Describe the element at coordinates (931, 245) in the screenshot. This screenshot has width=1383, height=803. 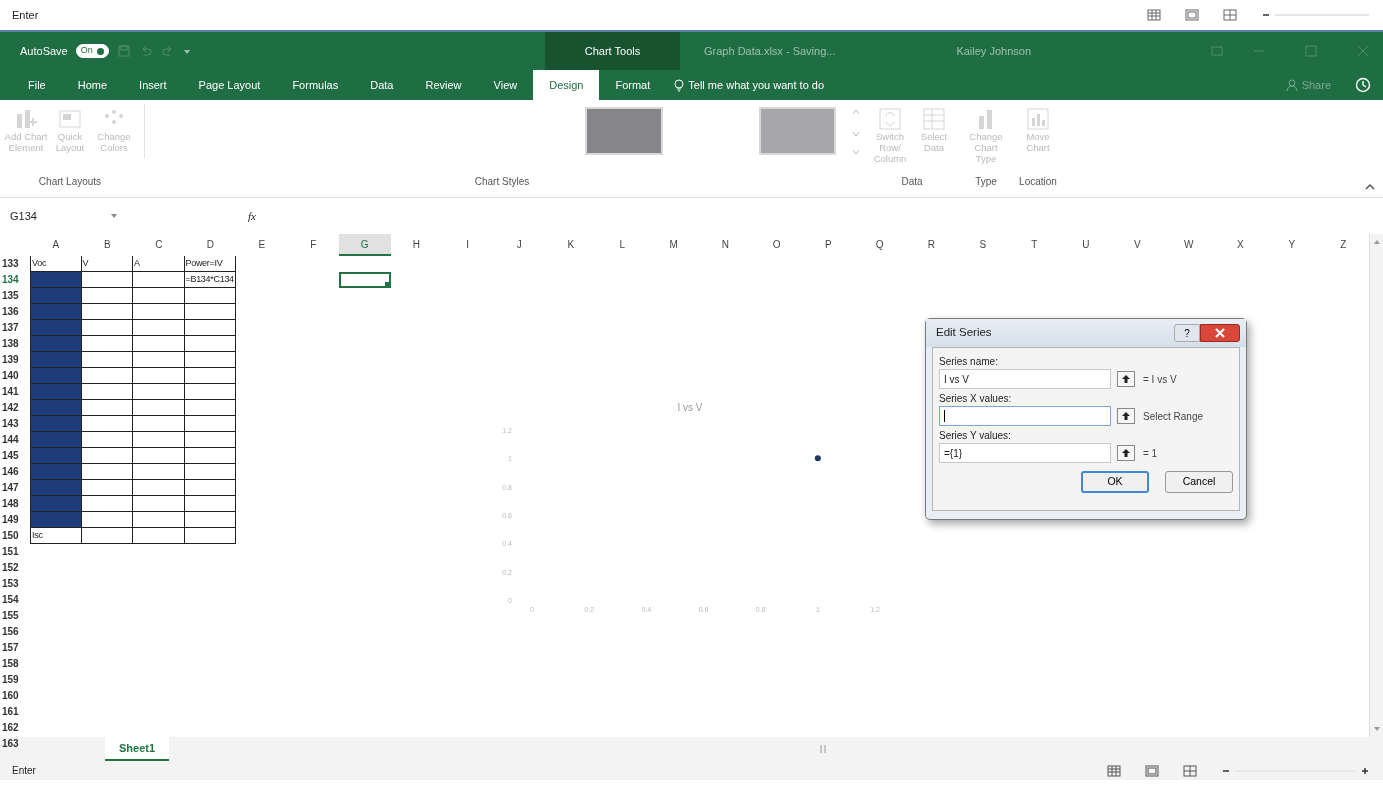
I see `column-header: R` at that location.